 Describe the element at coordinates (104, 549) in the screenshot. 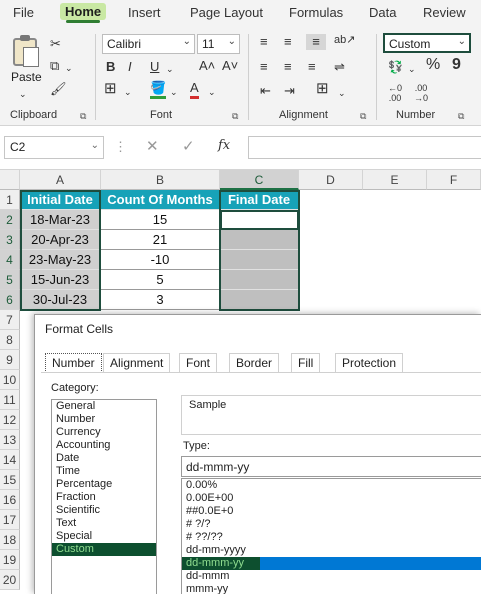

I see `category-item-selected: Custom` at that location.